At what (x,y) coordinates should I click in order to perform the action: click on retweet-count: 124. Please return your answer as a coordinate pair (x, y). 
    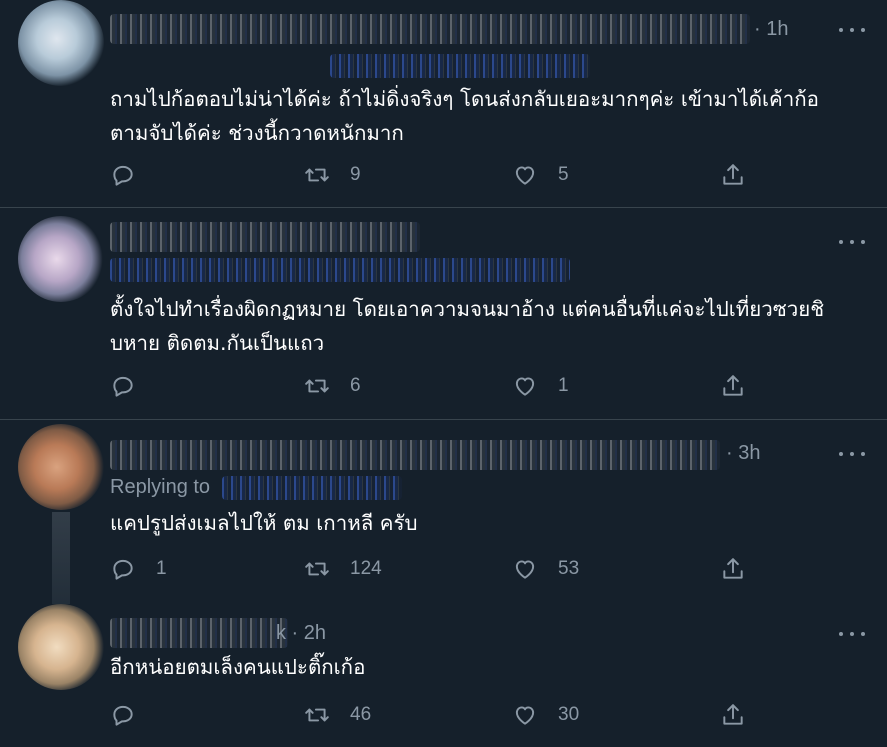
    Looking at the image, I should click on (366, 568).